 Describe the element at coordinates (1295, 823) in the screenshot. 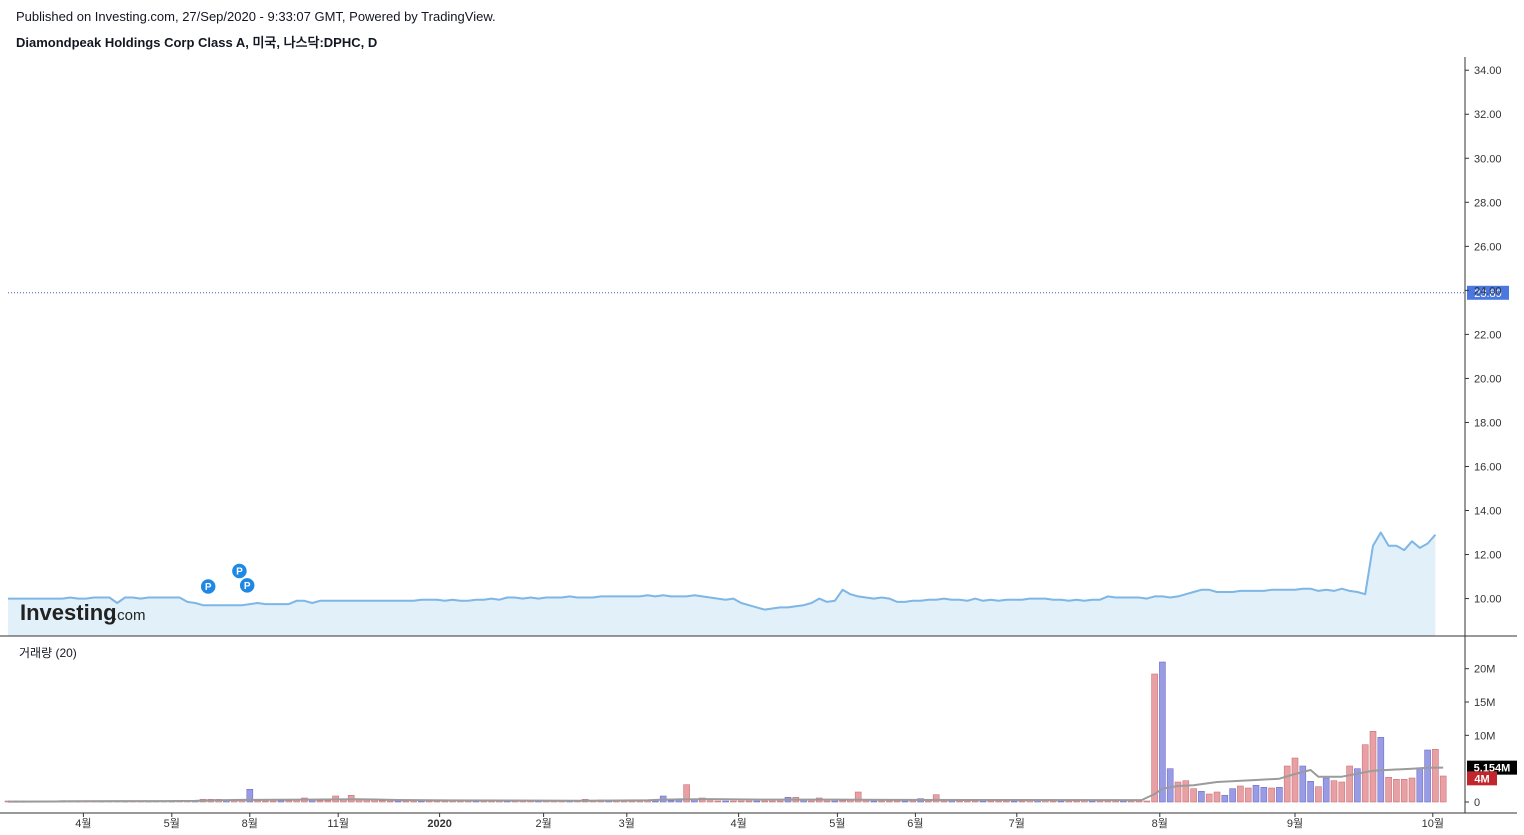

I see `x-tick-label: 9월` at that location.